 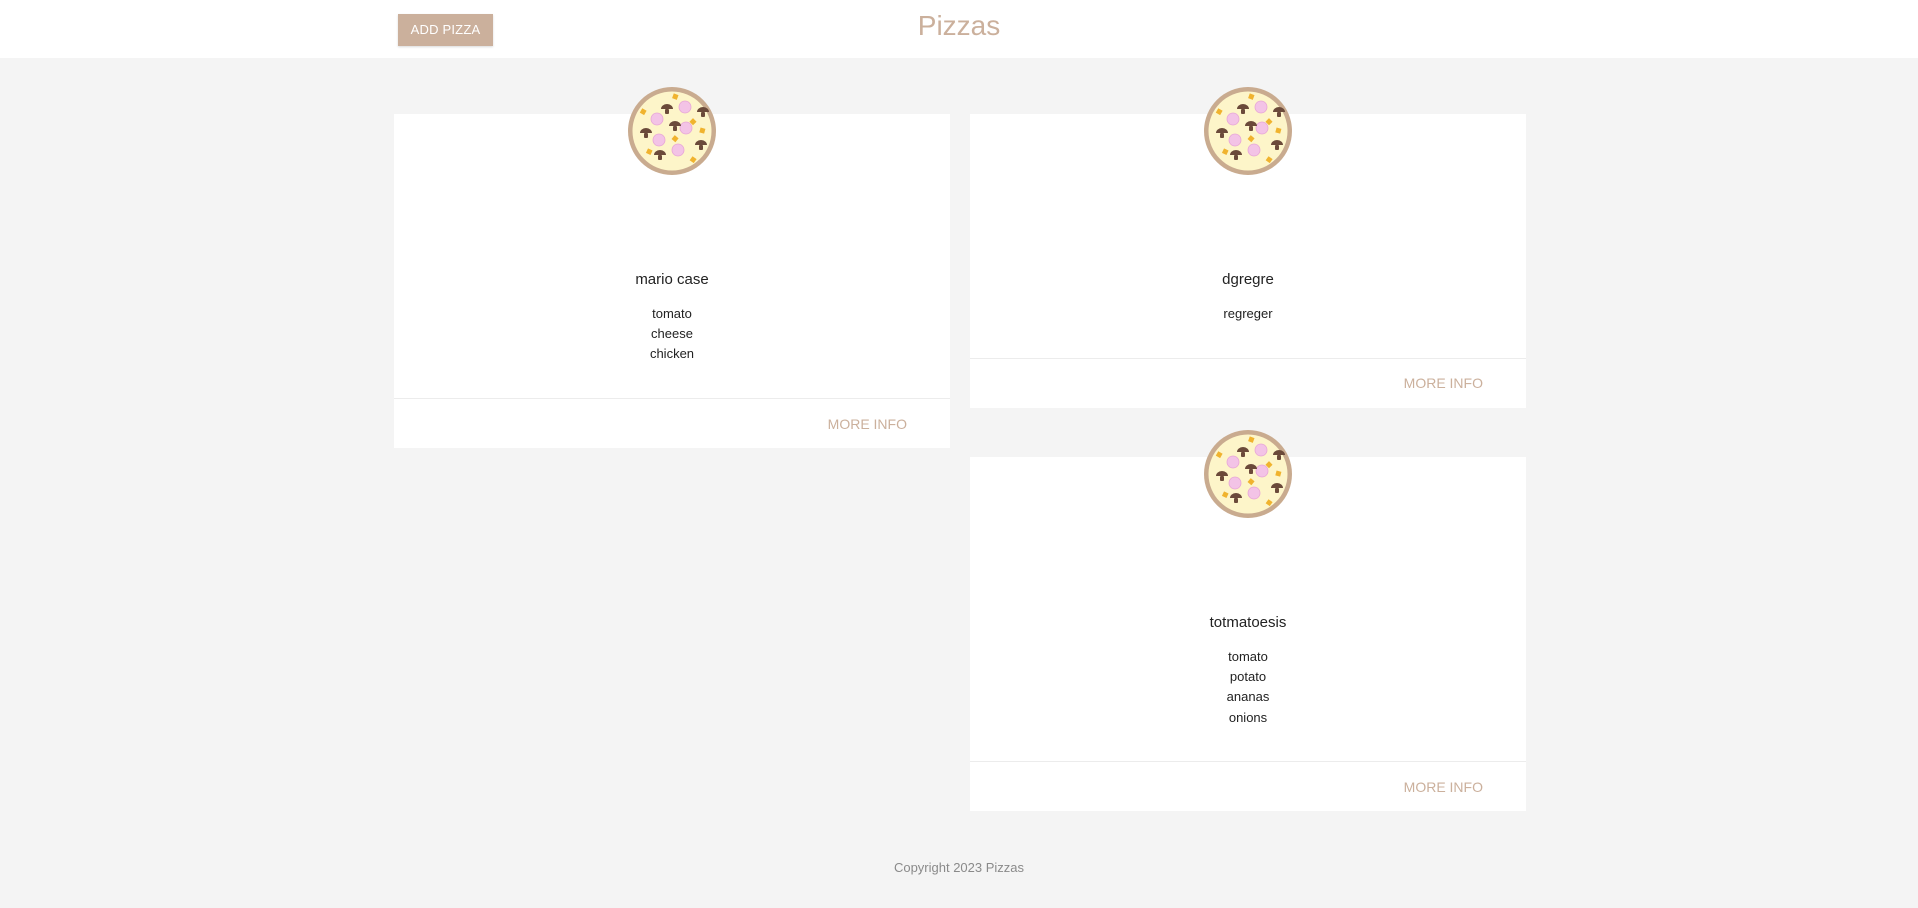 I want to click on page-title: Pizzas, so click(x=959, y=26).